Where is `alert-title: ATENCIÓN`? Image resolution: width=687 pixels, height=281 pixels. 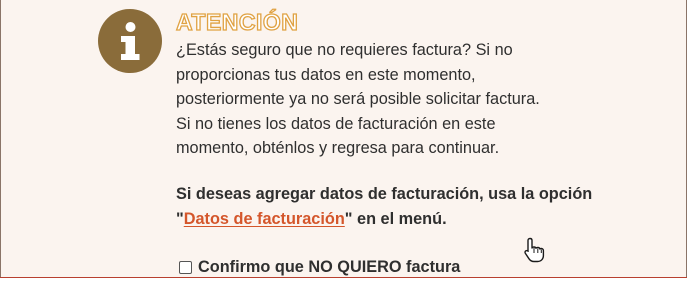
alert-title: ATENCIÓN is located at coordinates (237, 21).